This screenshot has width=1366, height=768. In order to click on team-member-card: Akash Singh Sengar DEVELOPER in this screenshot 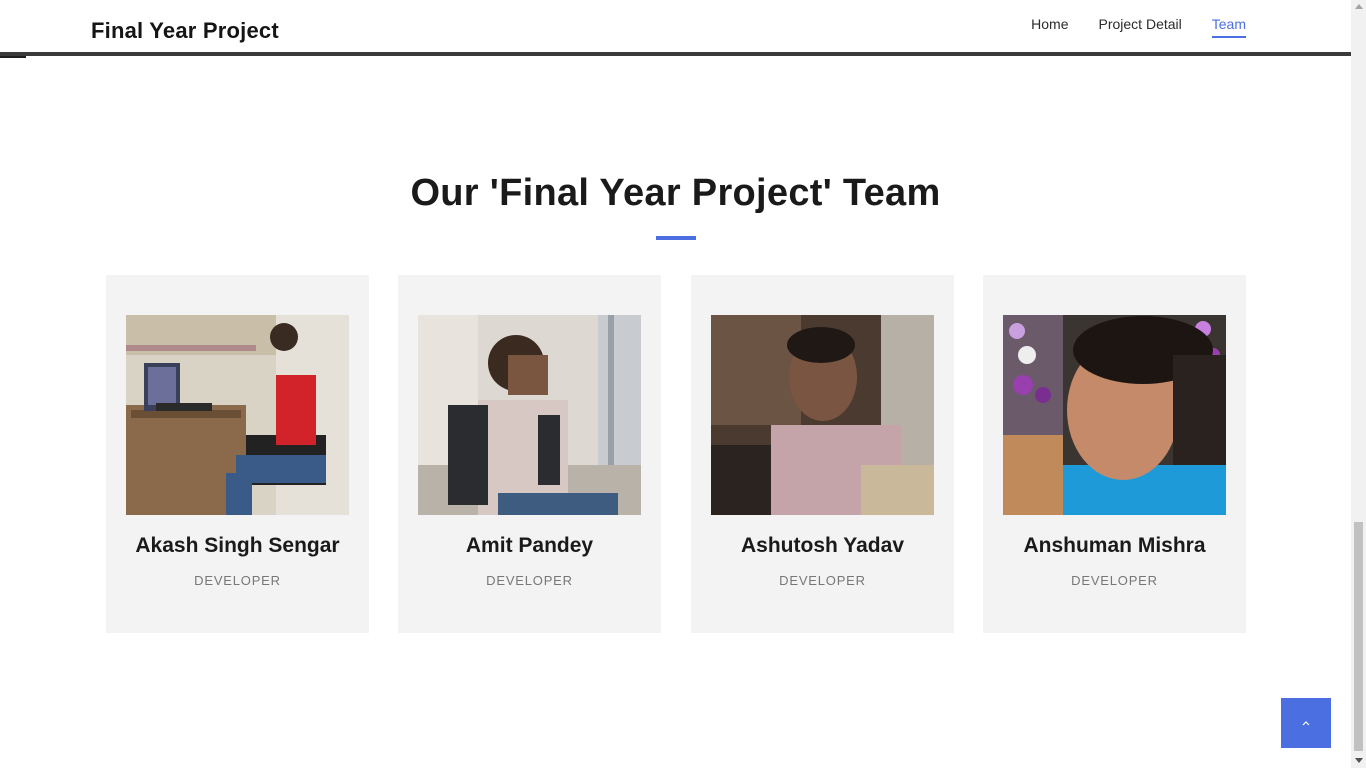, I will do `click(237, 454)`.